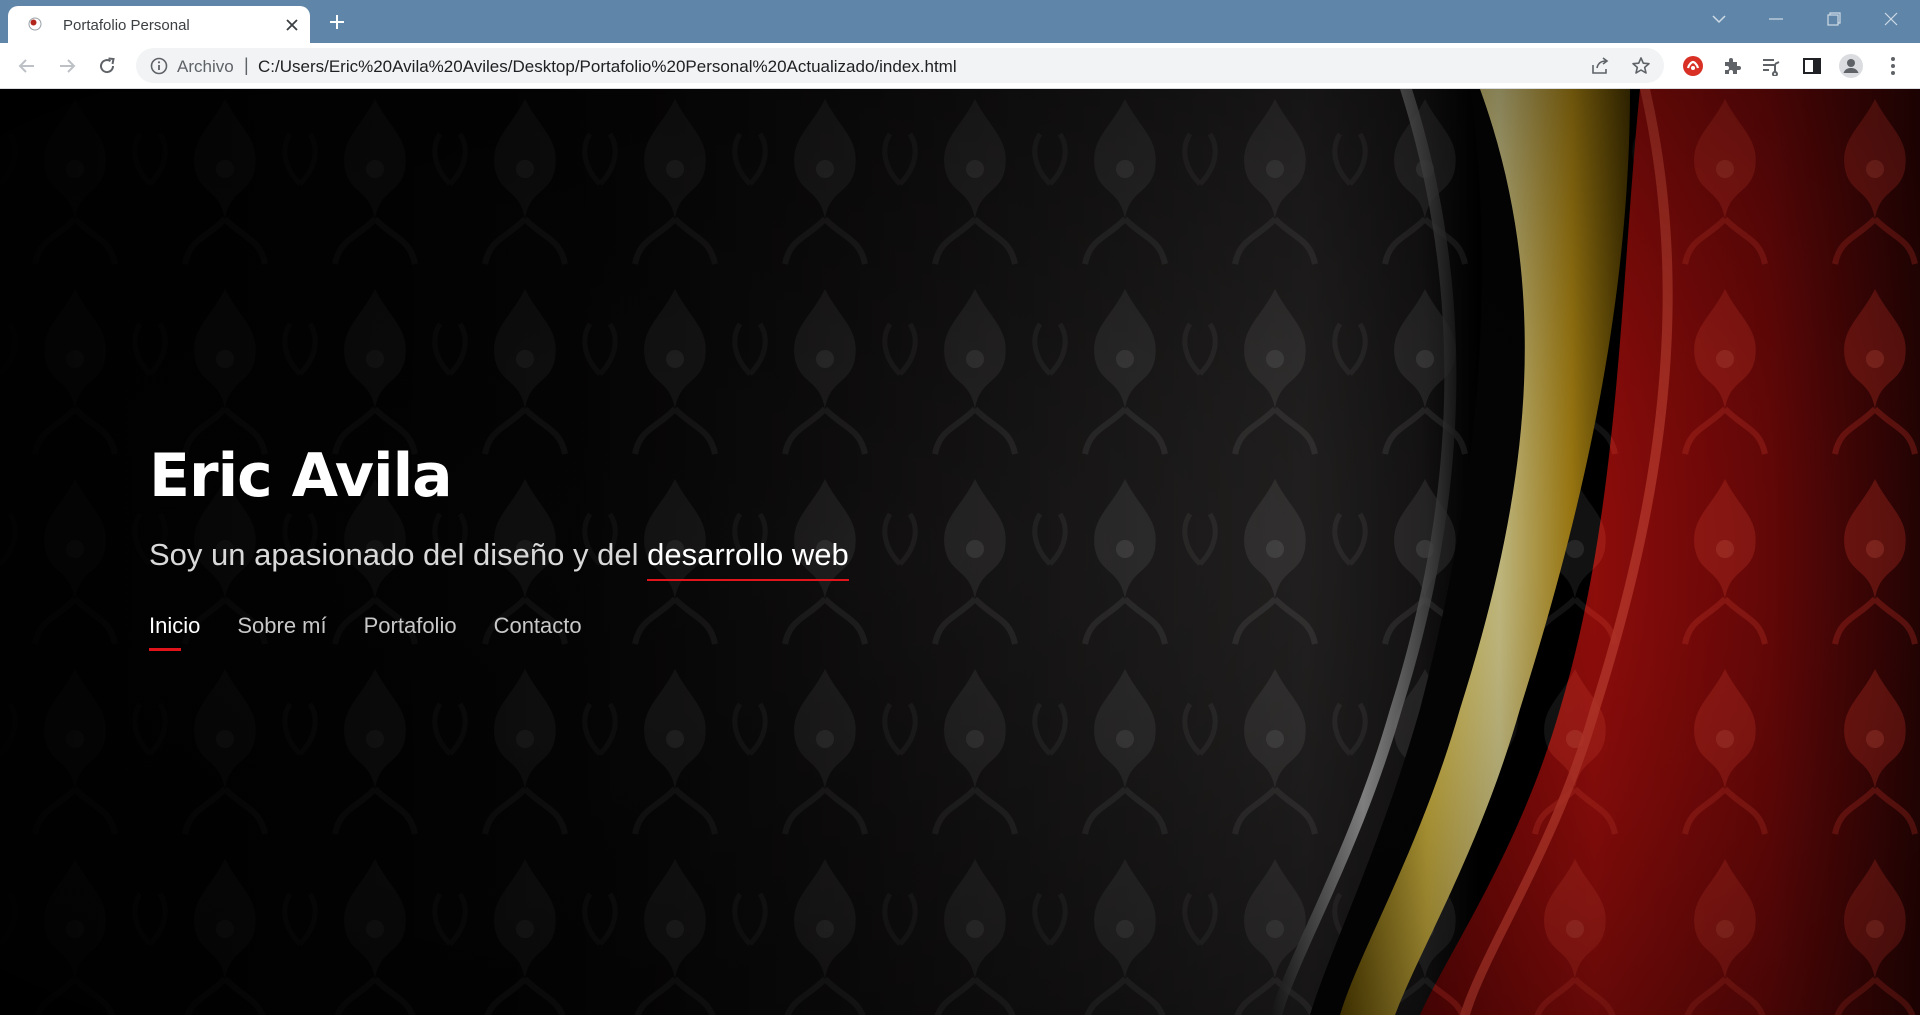 This screenshot has width=1920, height=1015. Describe the element at coordinates (281, 626) in the screenshot. I see `nav-link-sobre-mi: Sobre mí` at that location.